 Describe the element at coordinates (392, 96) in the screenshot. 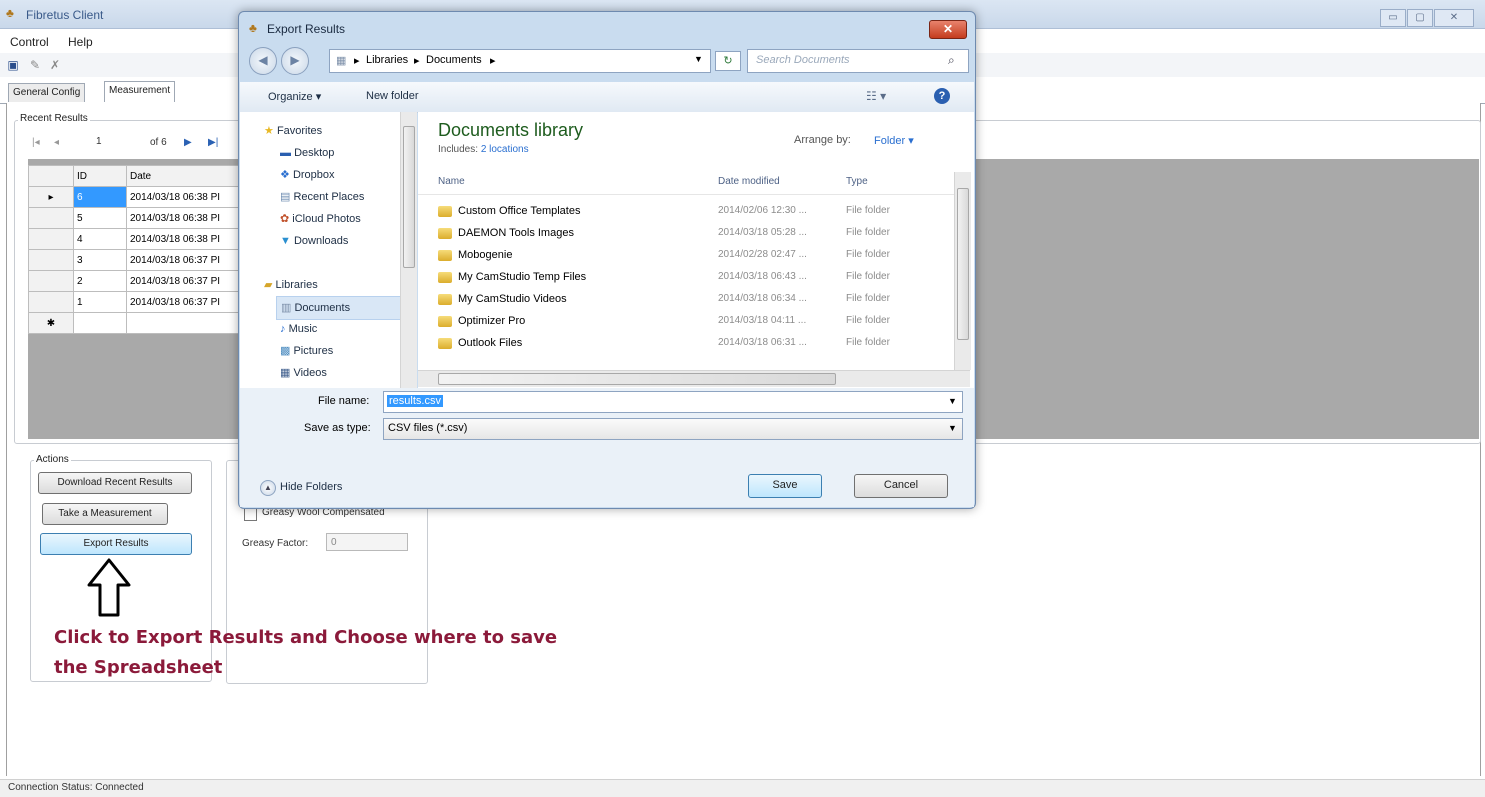

I see `new-folder-button: New folder` at that location.